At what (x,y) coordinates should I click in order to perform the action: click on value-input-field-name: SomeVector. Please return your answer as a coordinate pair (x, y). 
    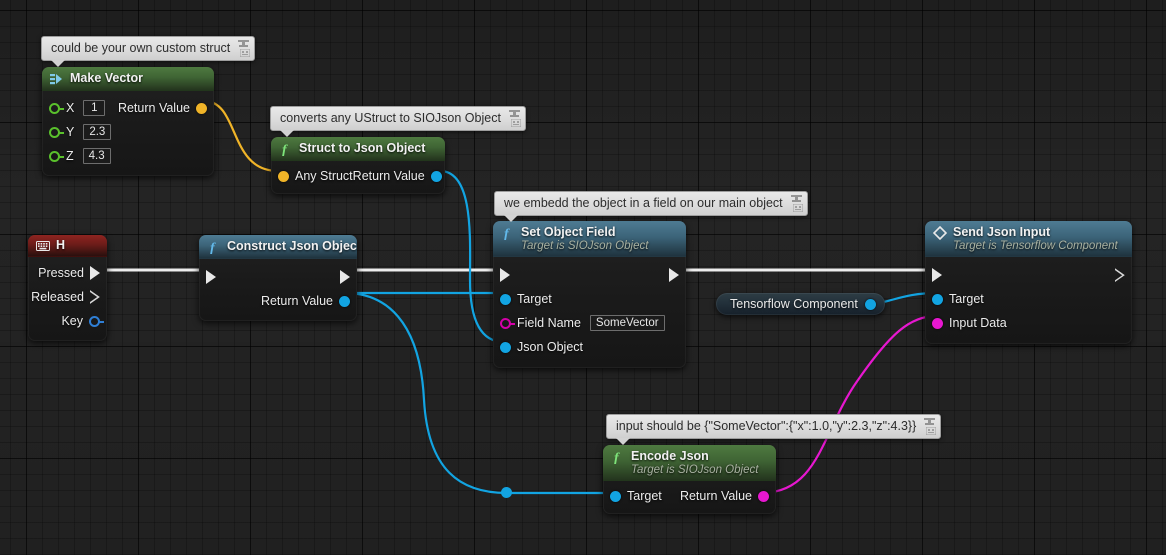
    Looking at the image, I should click on (627, 323).